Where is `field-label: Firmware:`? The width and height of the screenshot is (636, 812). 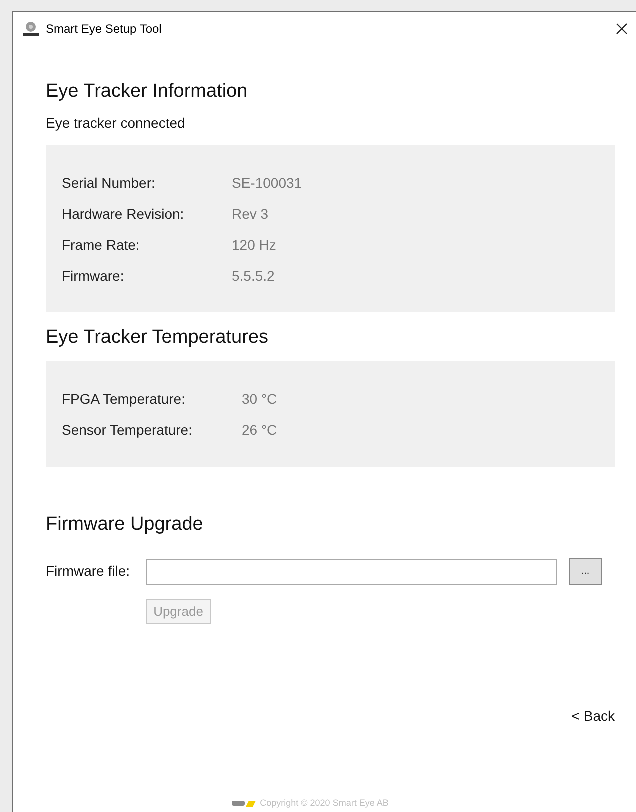
field-label: Firmware: is located at coordinates (94, 276).